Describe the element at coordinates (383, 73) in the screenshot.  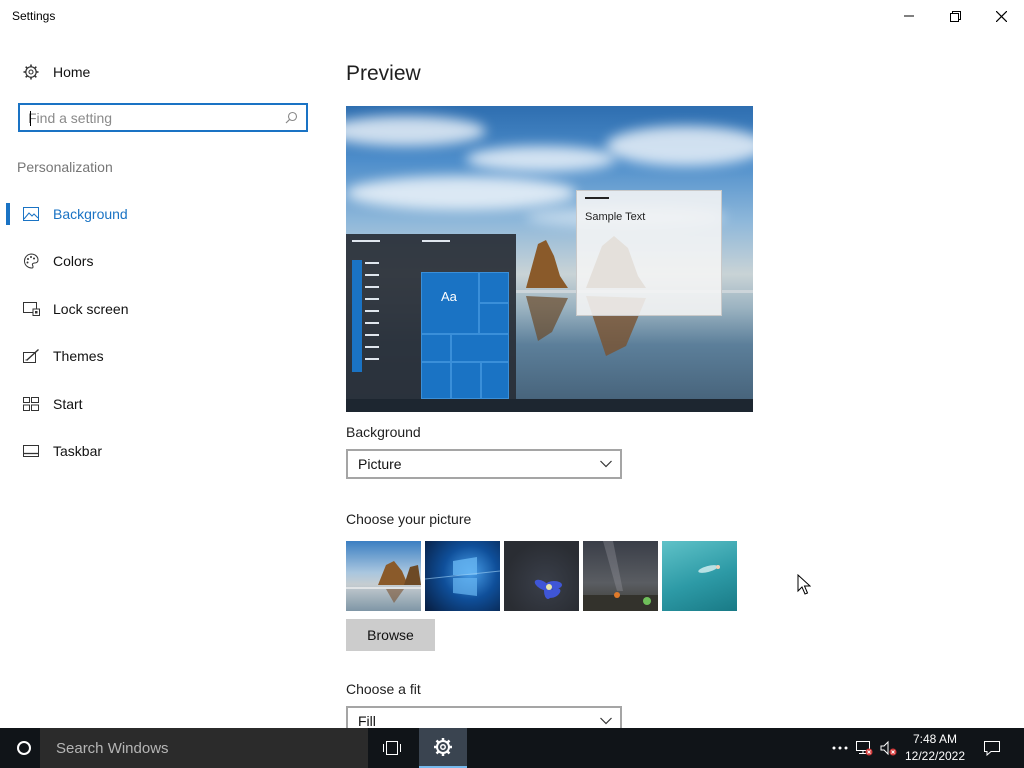
I see `page-title: Preview` at that location.